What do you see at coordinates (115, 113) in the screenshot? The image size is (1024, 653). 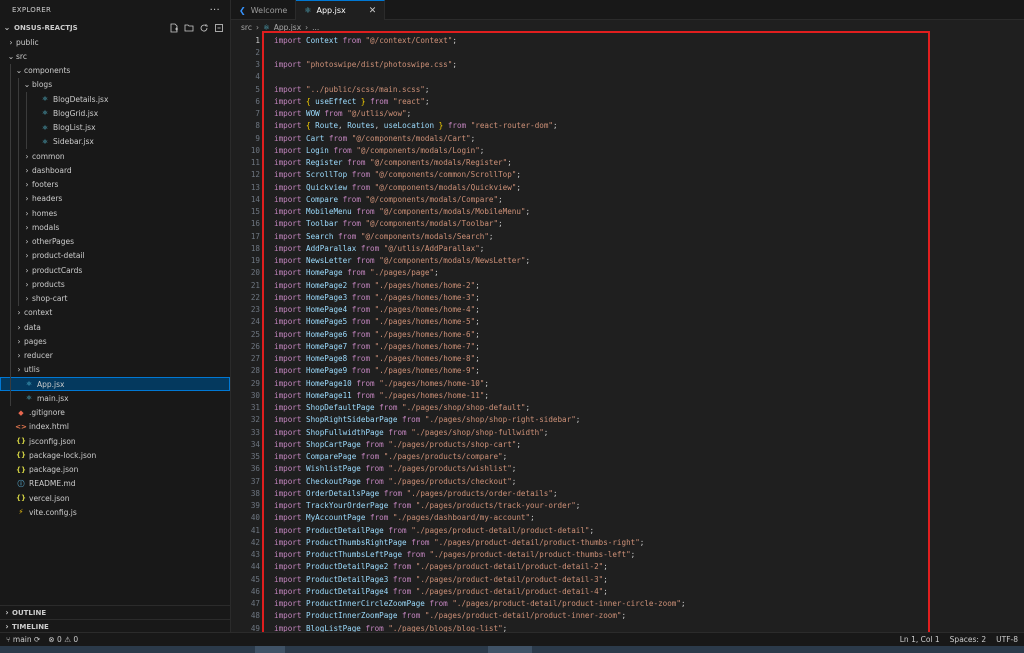 I see `tree-item-file-bloggrid: ⚛ BlogGrid.jsx` at bounding box center [115, 113].